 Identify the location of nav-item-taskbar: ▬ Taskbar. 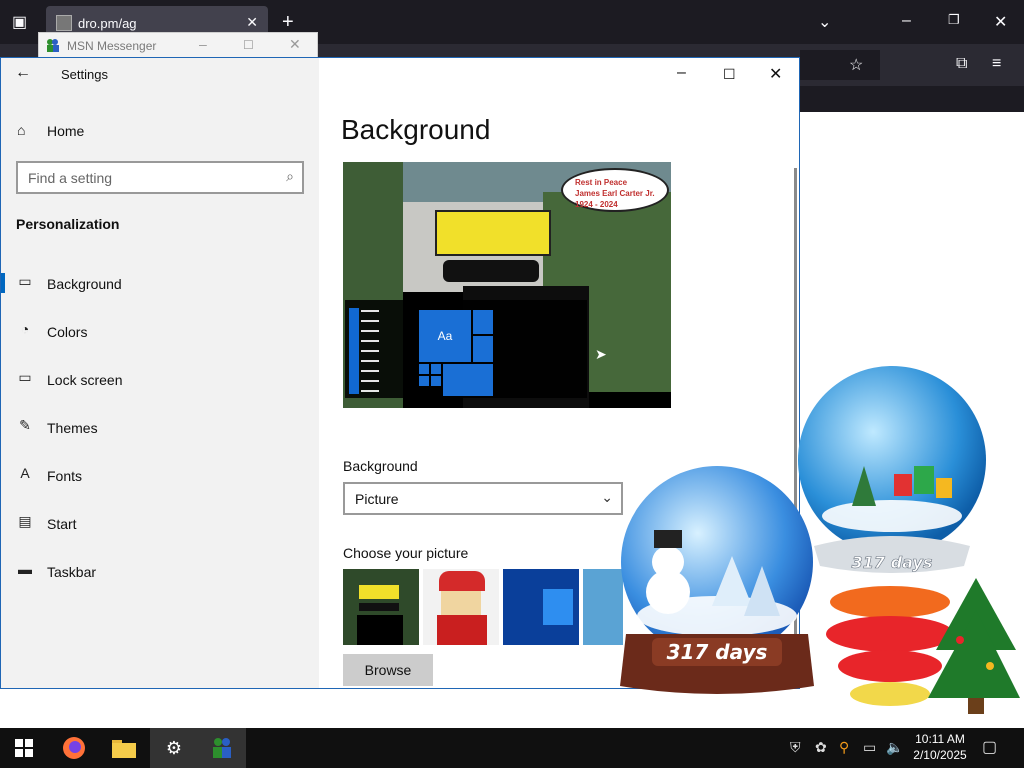
(160, 571).